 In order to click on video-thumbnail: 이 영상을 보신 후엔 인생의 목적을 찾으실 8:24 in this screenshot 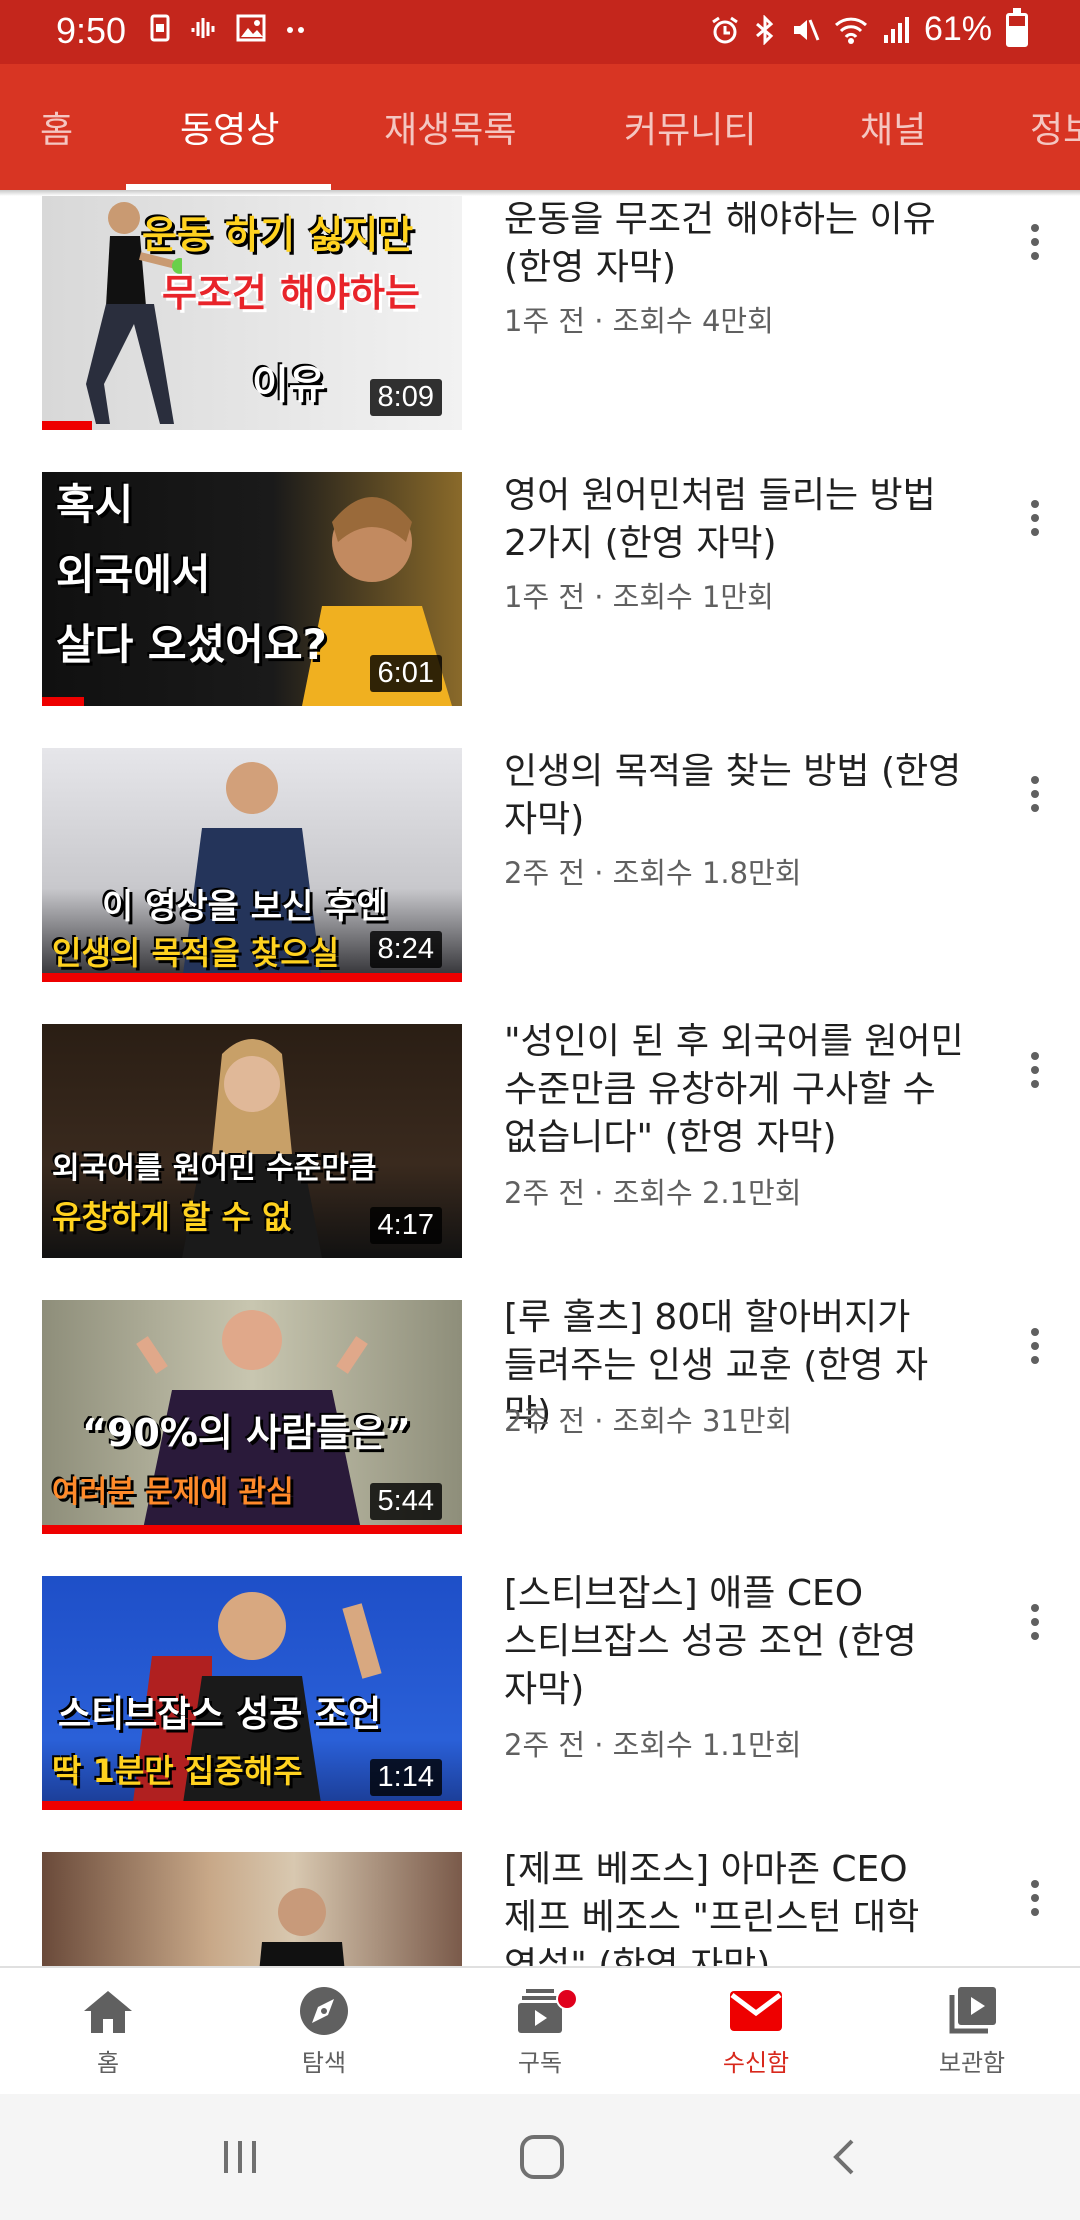, I will do `click(252, 865)`.